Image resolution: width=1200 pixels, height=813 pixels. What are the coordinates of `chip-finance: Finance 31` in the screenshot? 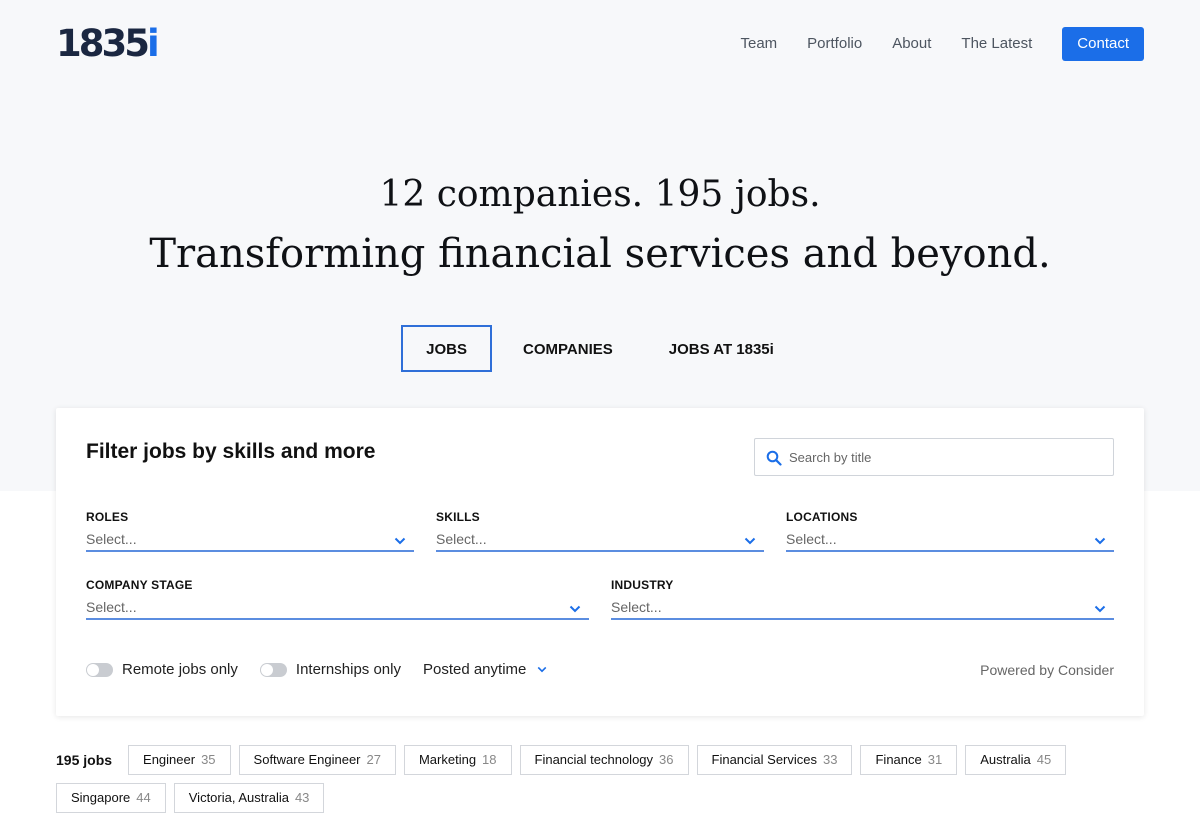 It's located at (909, 760).